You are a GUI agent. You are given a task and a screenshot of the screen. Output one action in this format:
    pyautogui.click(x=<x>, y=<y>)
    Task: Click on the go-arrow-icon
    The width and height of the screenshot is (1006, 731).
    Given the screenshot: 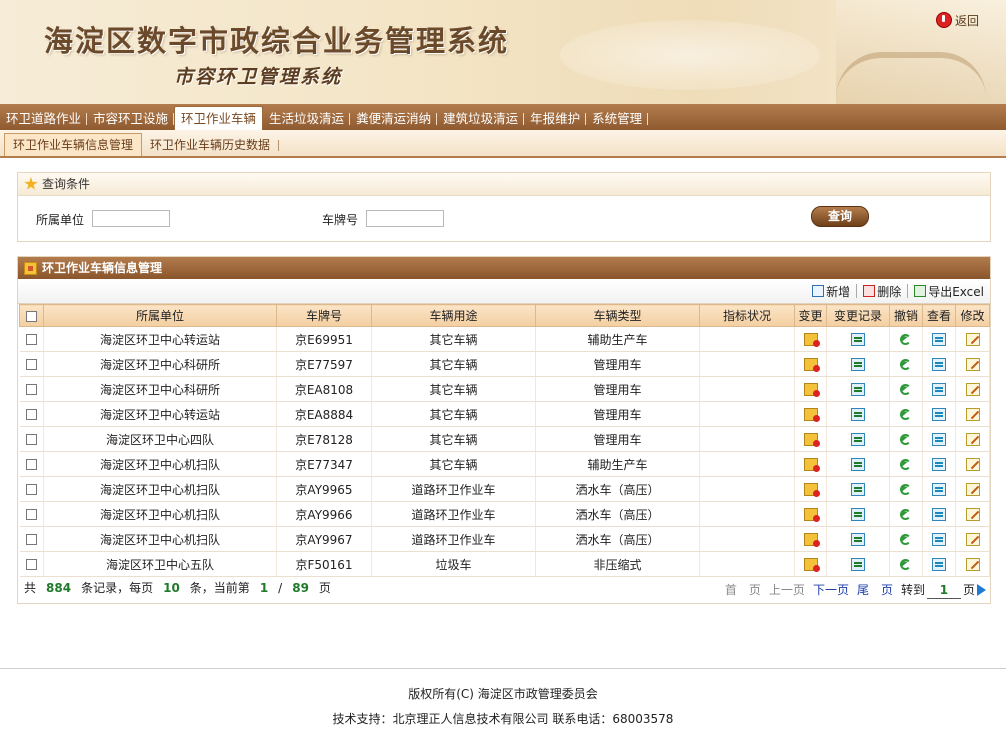 What is the action you would take?
    pyautogui.click(x=981, y=590)
    